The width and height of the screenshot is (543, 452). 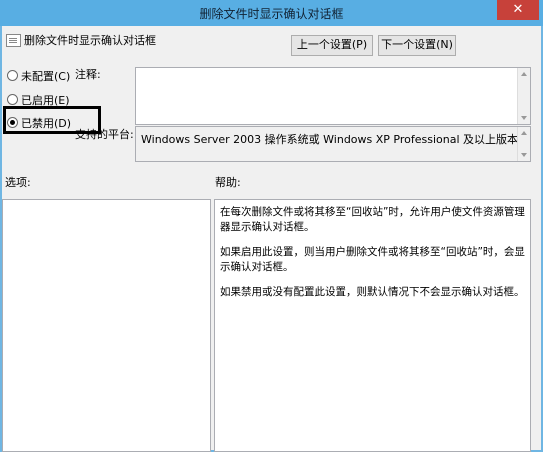 What do you see at coordinates (104, 134) in the screenshot?
I see `platform-label: 支持的平台:` at bounding box center [104, 134].